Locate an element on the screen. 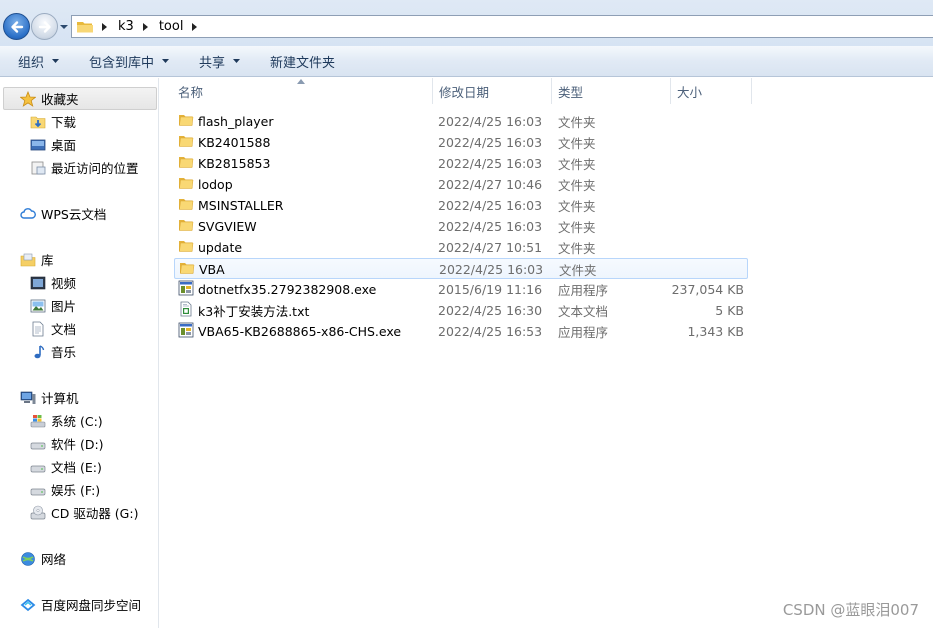  column-header-date: 修改日期 is located at coordinates (492, 91).